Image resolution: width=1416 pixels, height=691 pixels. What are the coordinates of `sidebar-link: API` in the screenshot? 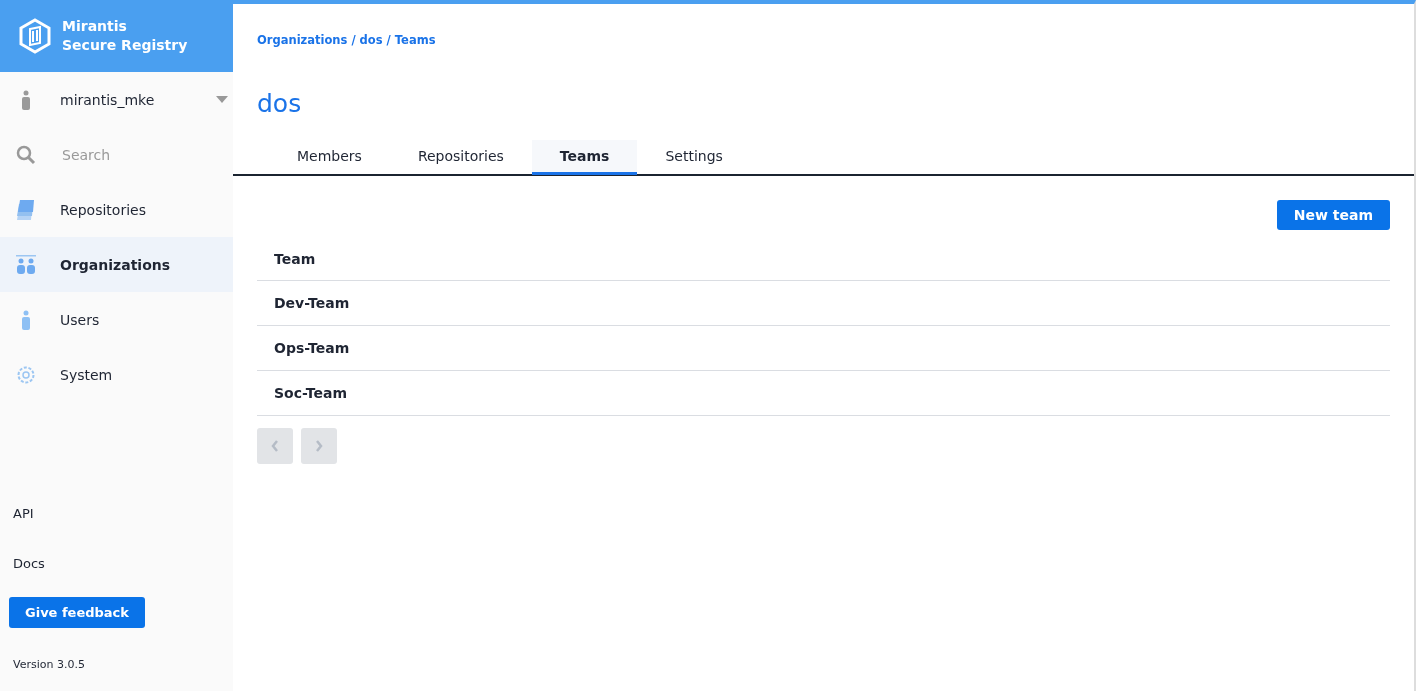 It's located at (23, 514).